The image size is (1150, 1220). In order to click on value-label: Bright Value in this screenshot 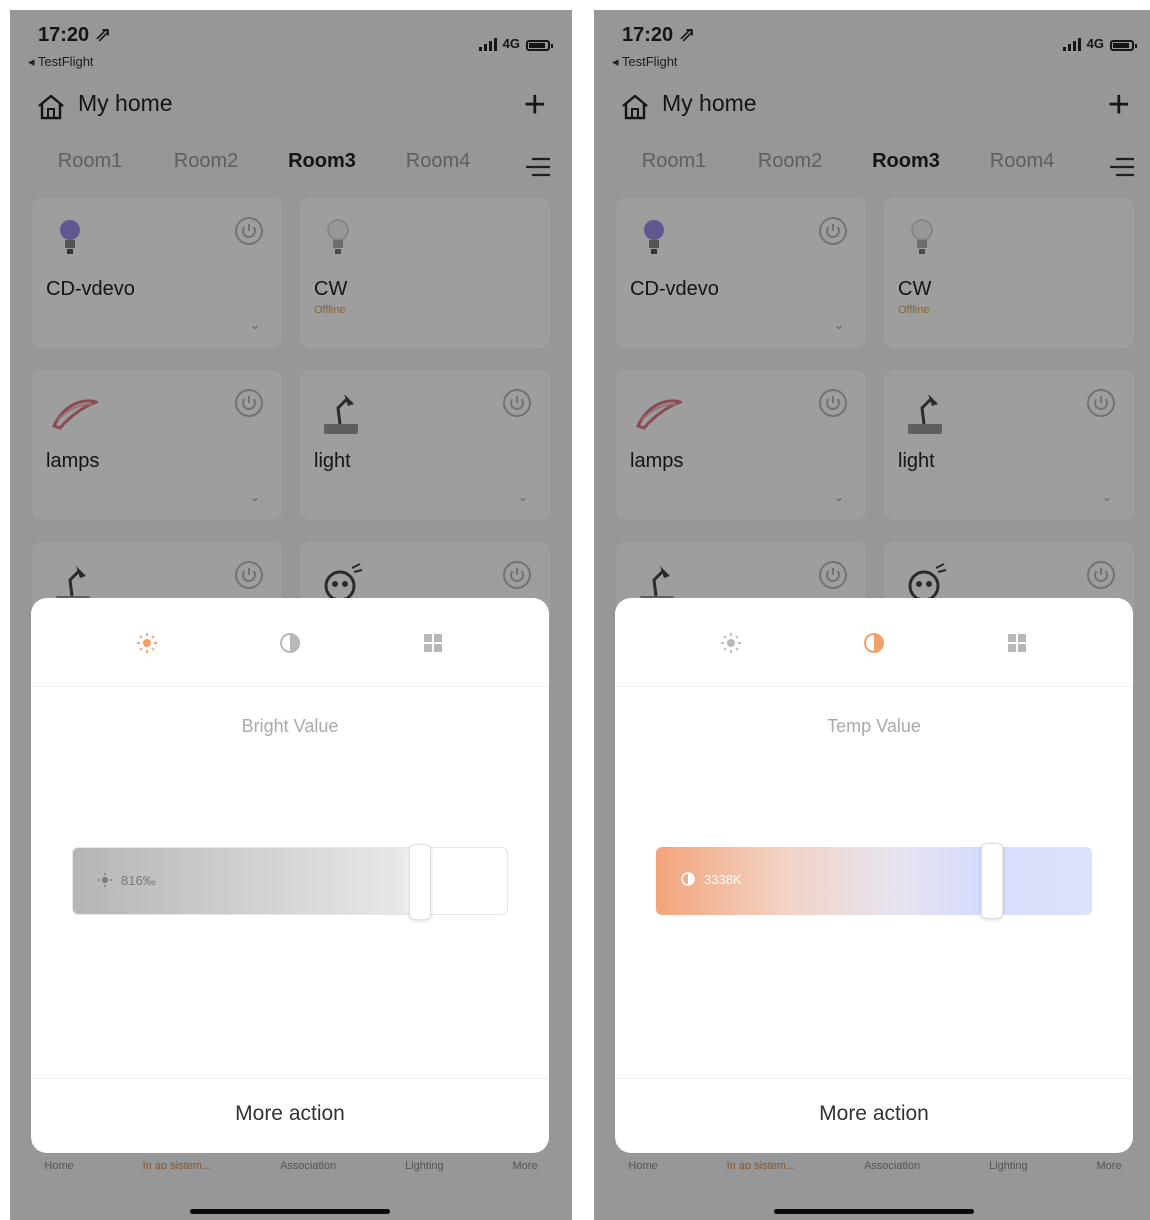, I will do `click(290, 726)`.